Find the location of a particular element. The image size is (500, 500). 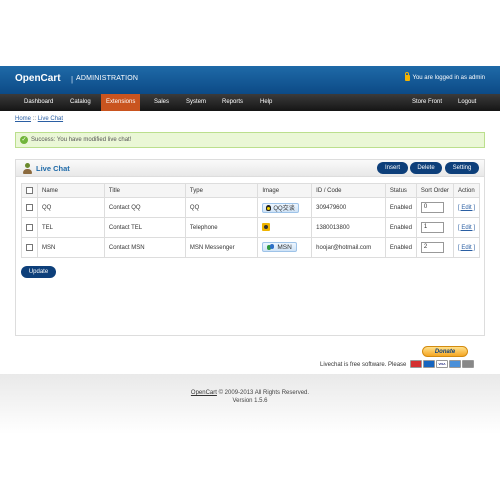

sort-order-input: 1 is located at coordinates (432, 227).